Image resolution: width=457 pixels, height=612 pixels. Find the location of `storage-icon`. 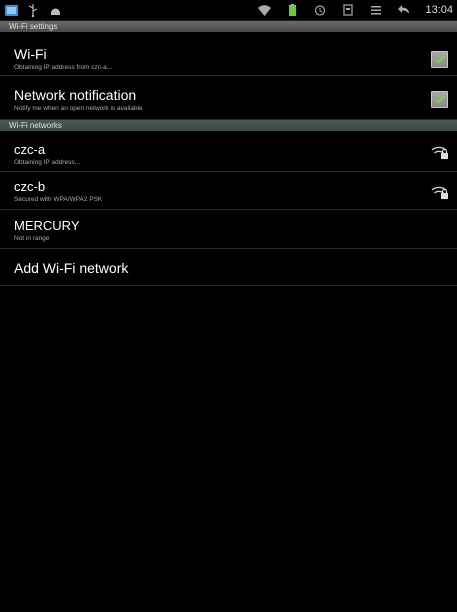

storage-icon is located at coordinates (348, 10).